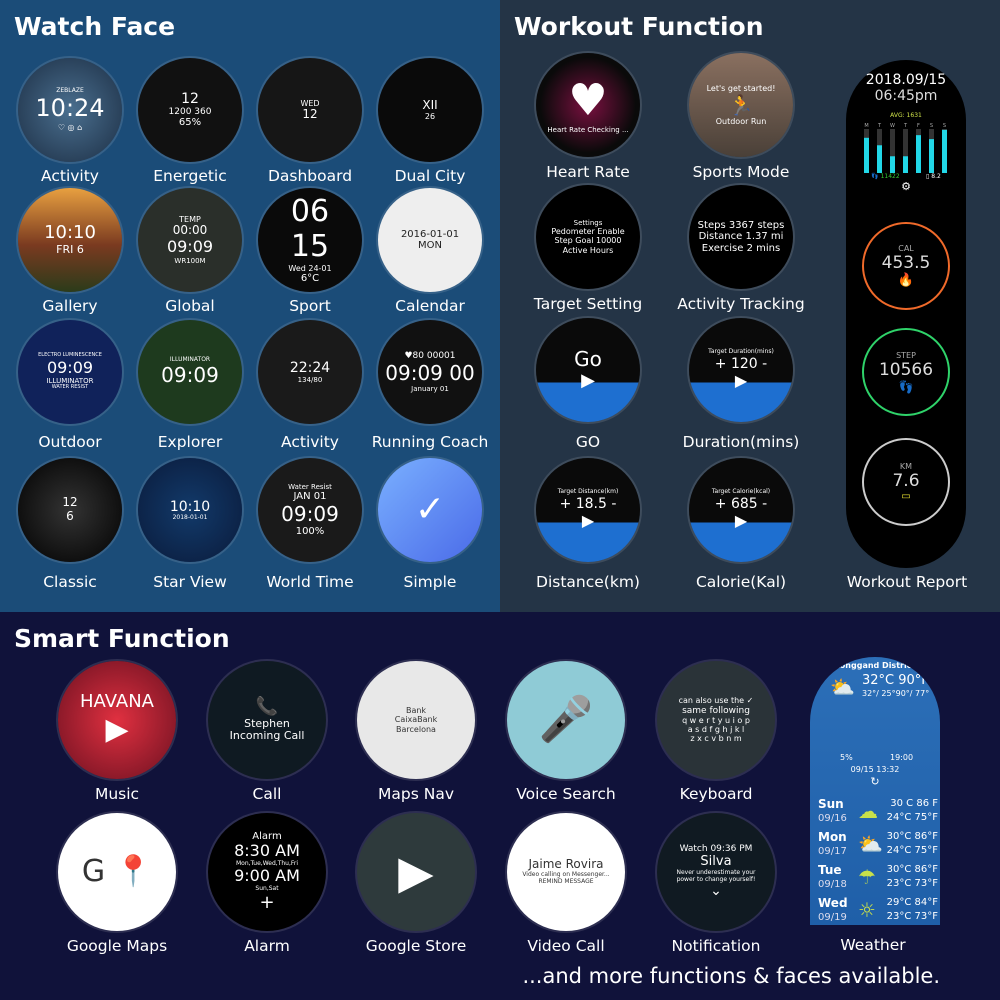 The width and height of the screenshot is (1000, 1000). I want to click on screen-text: 6, so click(70, 516).